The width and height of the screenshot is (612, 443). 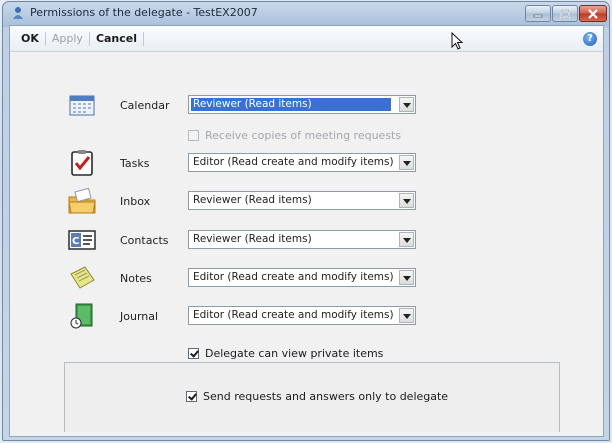 What do you see at coordinates (82, 200) in the screenshot?
I see `inbox-icon` at bounding box center [82, 200].